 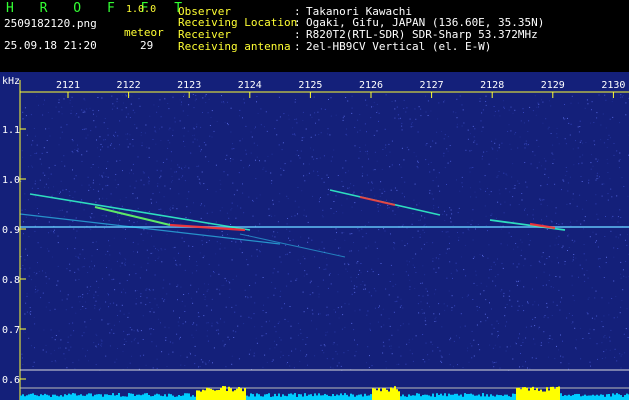 What do you see at coordinates (234, 46) in the screenshot?
I see `antenna-label: Receiving antenna` at bounding box center [234, 46].